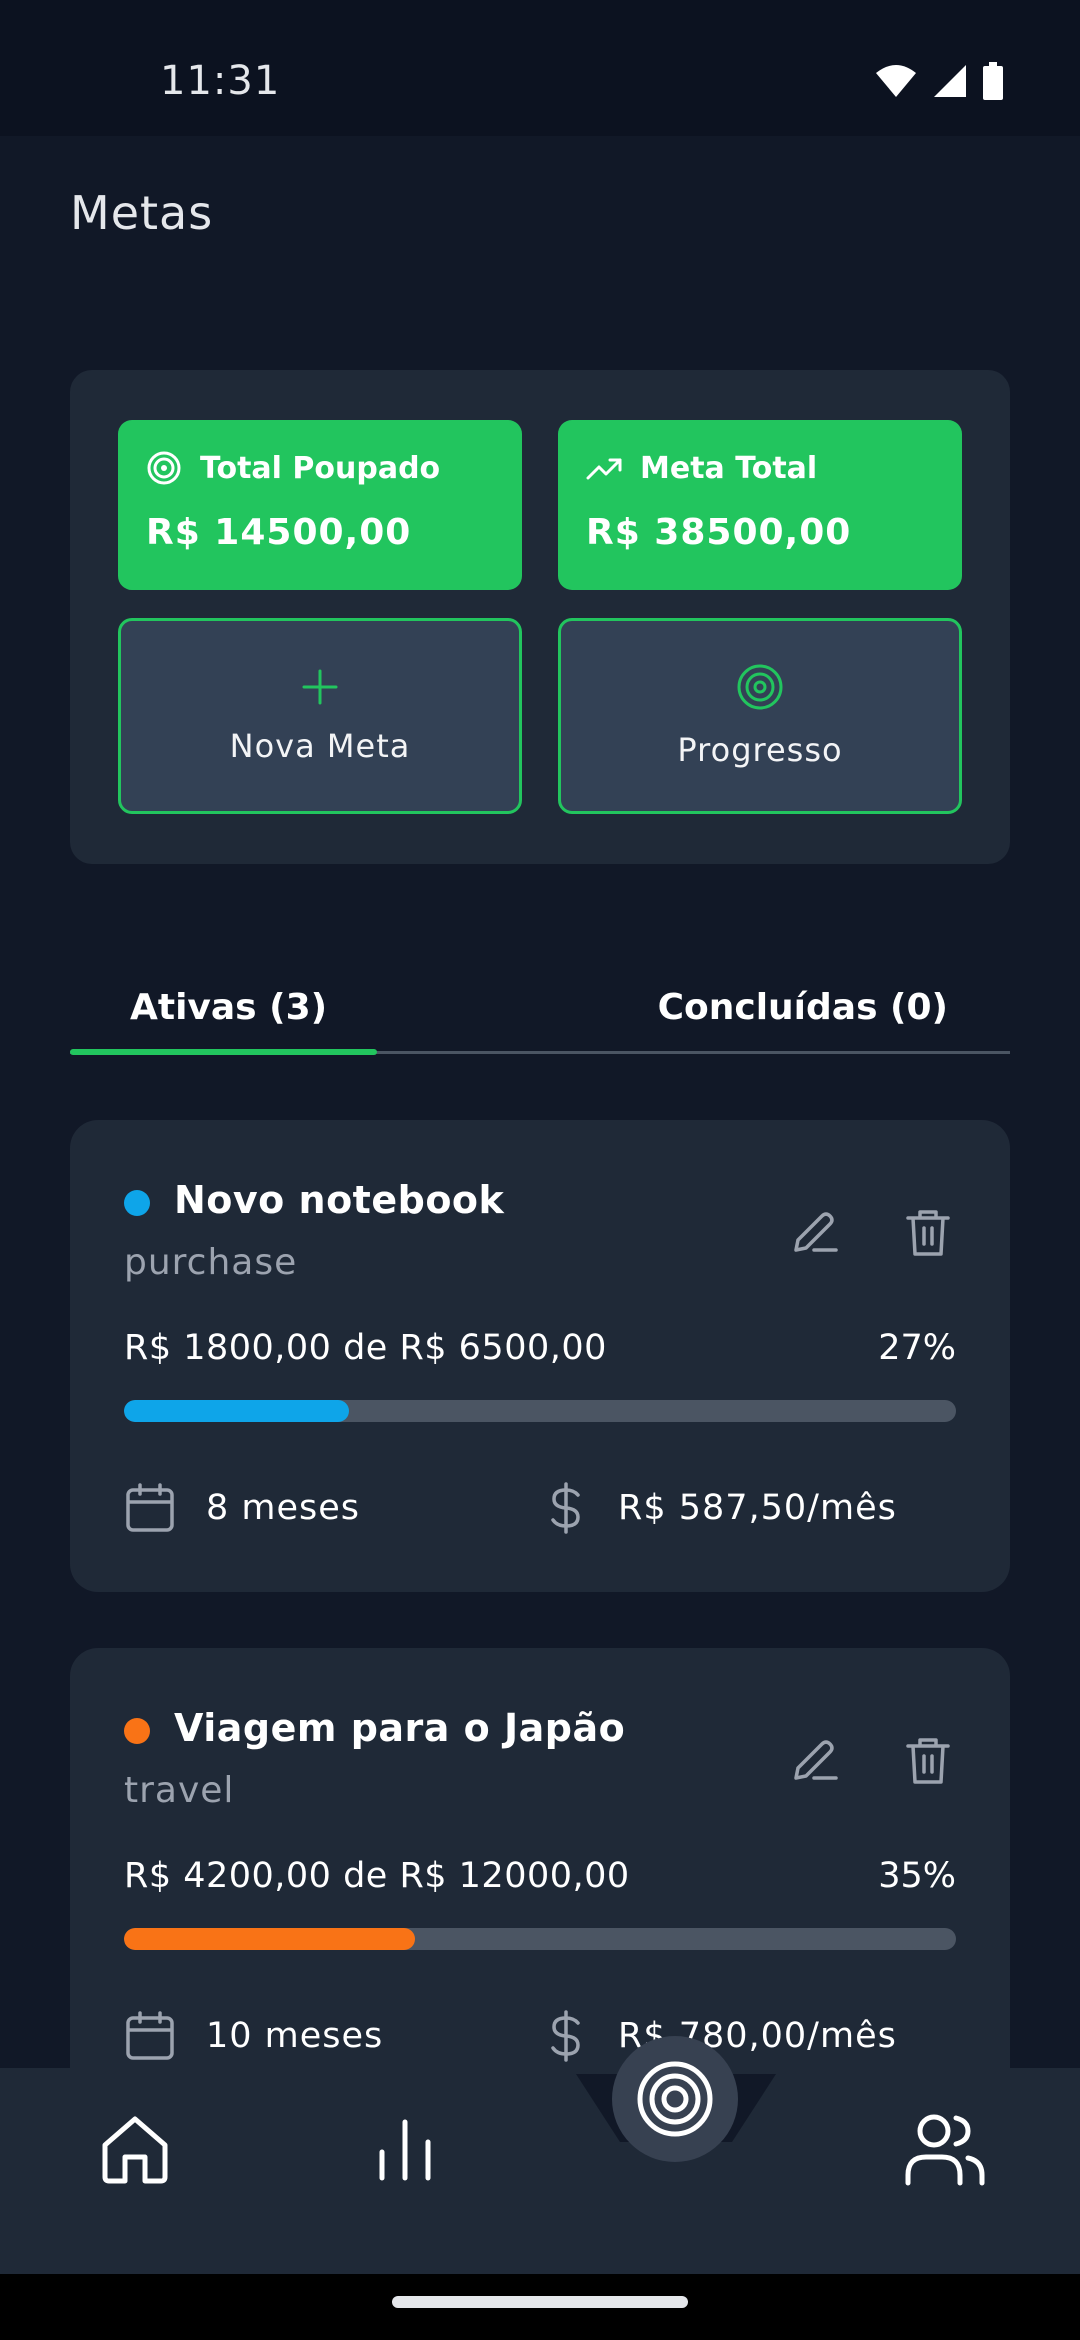  What do you see at coordinates (365, 1348) in the screenshot?
I see `goal-amounts: R$ 1800,00 de R$ 6500,00` at bounding box center [365, 1348].